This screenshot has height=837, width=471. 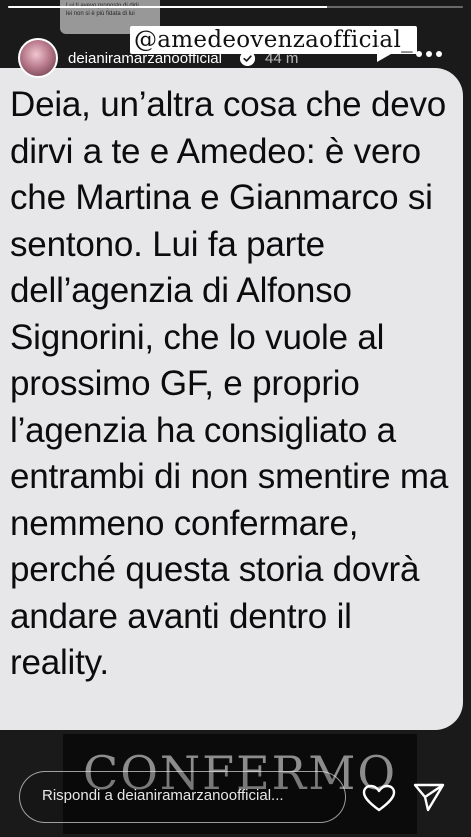 I want to click on avatar, so click(x=38, y=58).